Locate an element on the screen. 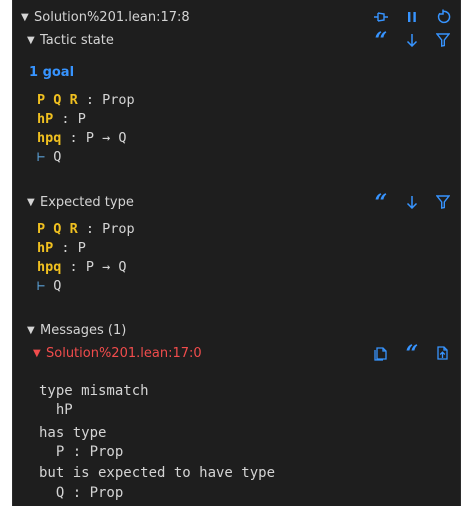  message-line: but is expected to have type is located at coordinates (157, 473).